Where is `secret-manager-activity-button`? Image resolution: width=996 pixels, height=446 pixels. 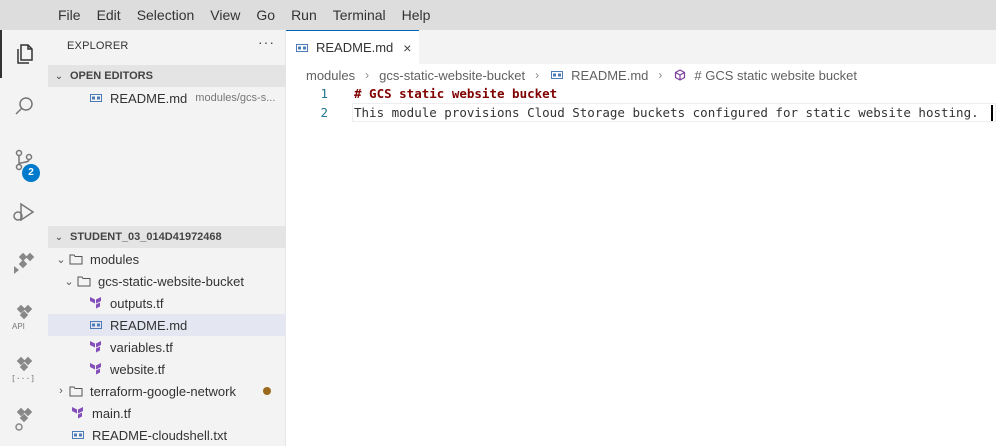 secret-manager-activity-button is located at coordinates (24, 420).